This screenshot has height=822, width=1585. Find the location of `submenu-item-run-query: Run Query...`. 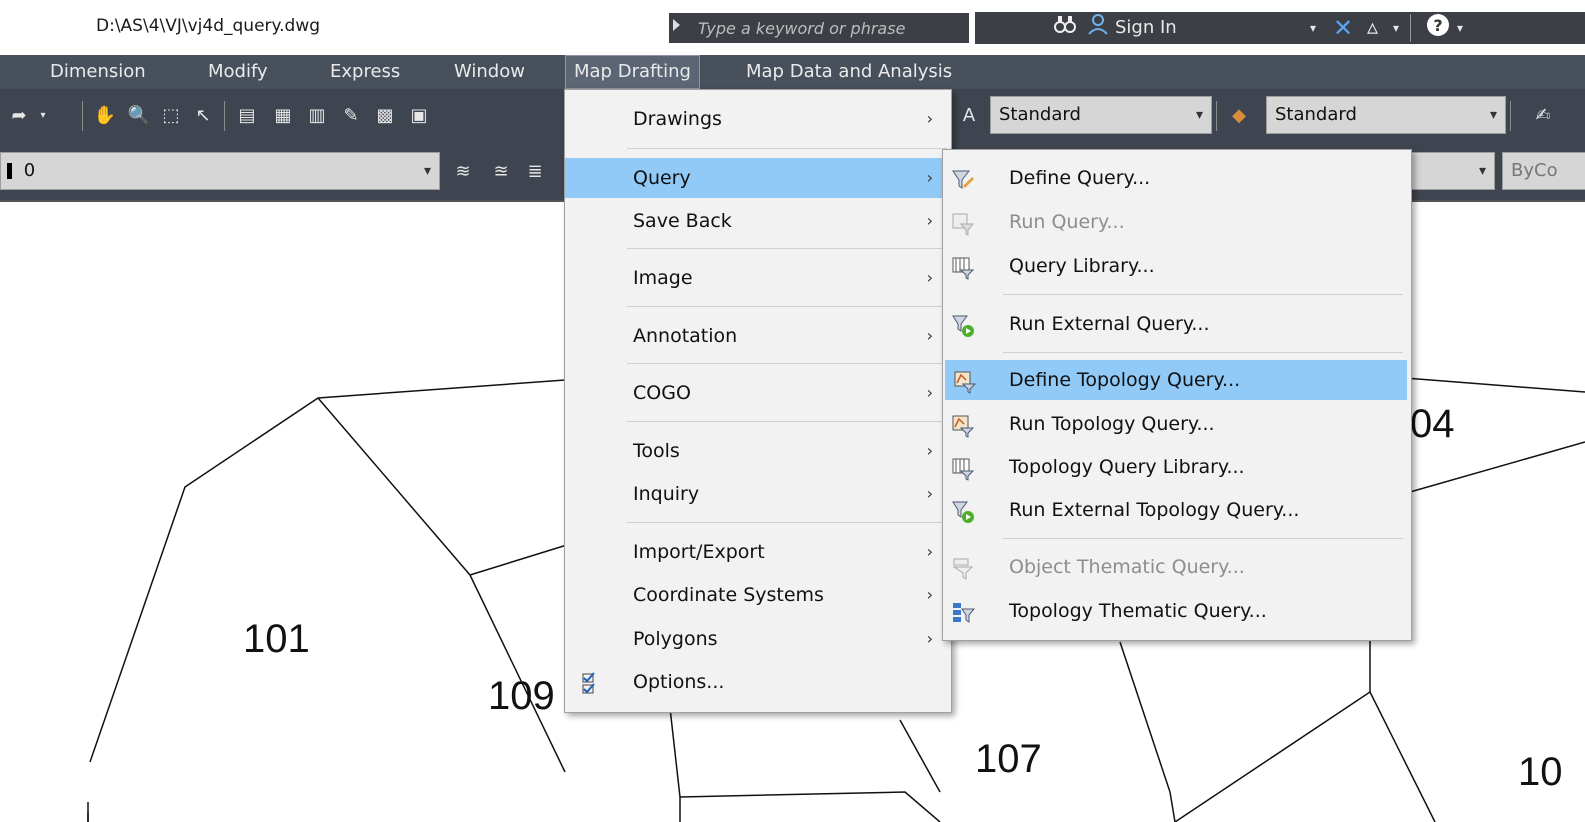

submenu-item-run-query: Run Query... is located at coordinates (1177, 222).